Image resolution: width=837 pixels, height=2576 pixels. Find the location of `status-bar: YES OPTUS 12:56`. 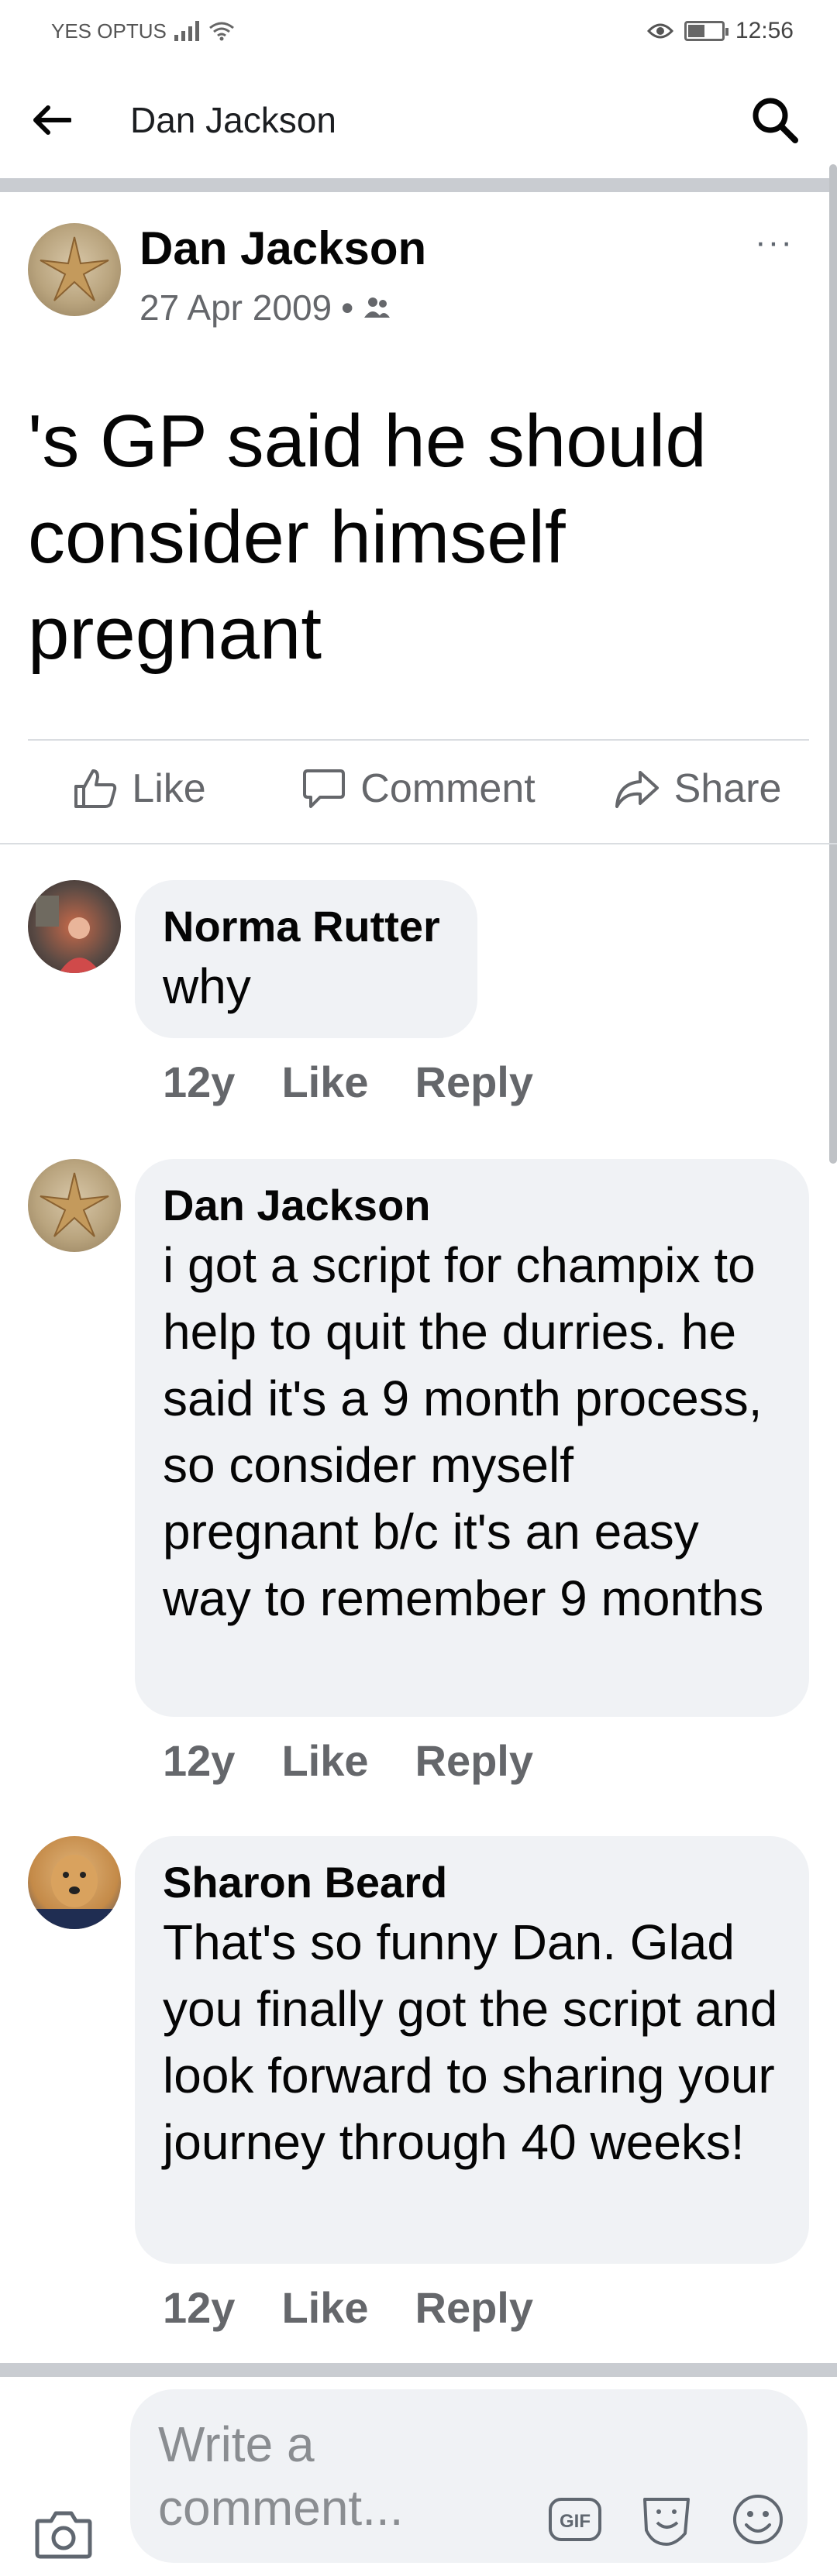

status-bar: YES OPTUS 12:56 is located at coordinates (418, 31).